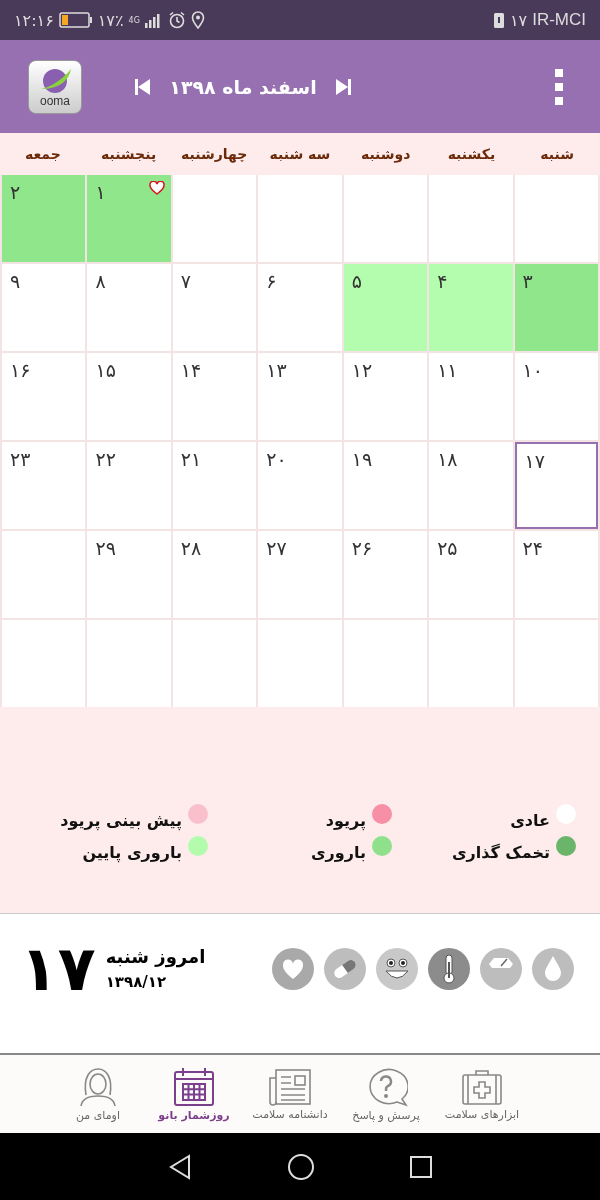 The image size is (600, 1200). What do you see at coordinates (276, 548) in the screenshot?
I see `day-number: ۲۷` at bounding box center [276, 548].